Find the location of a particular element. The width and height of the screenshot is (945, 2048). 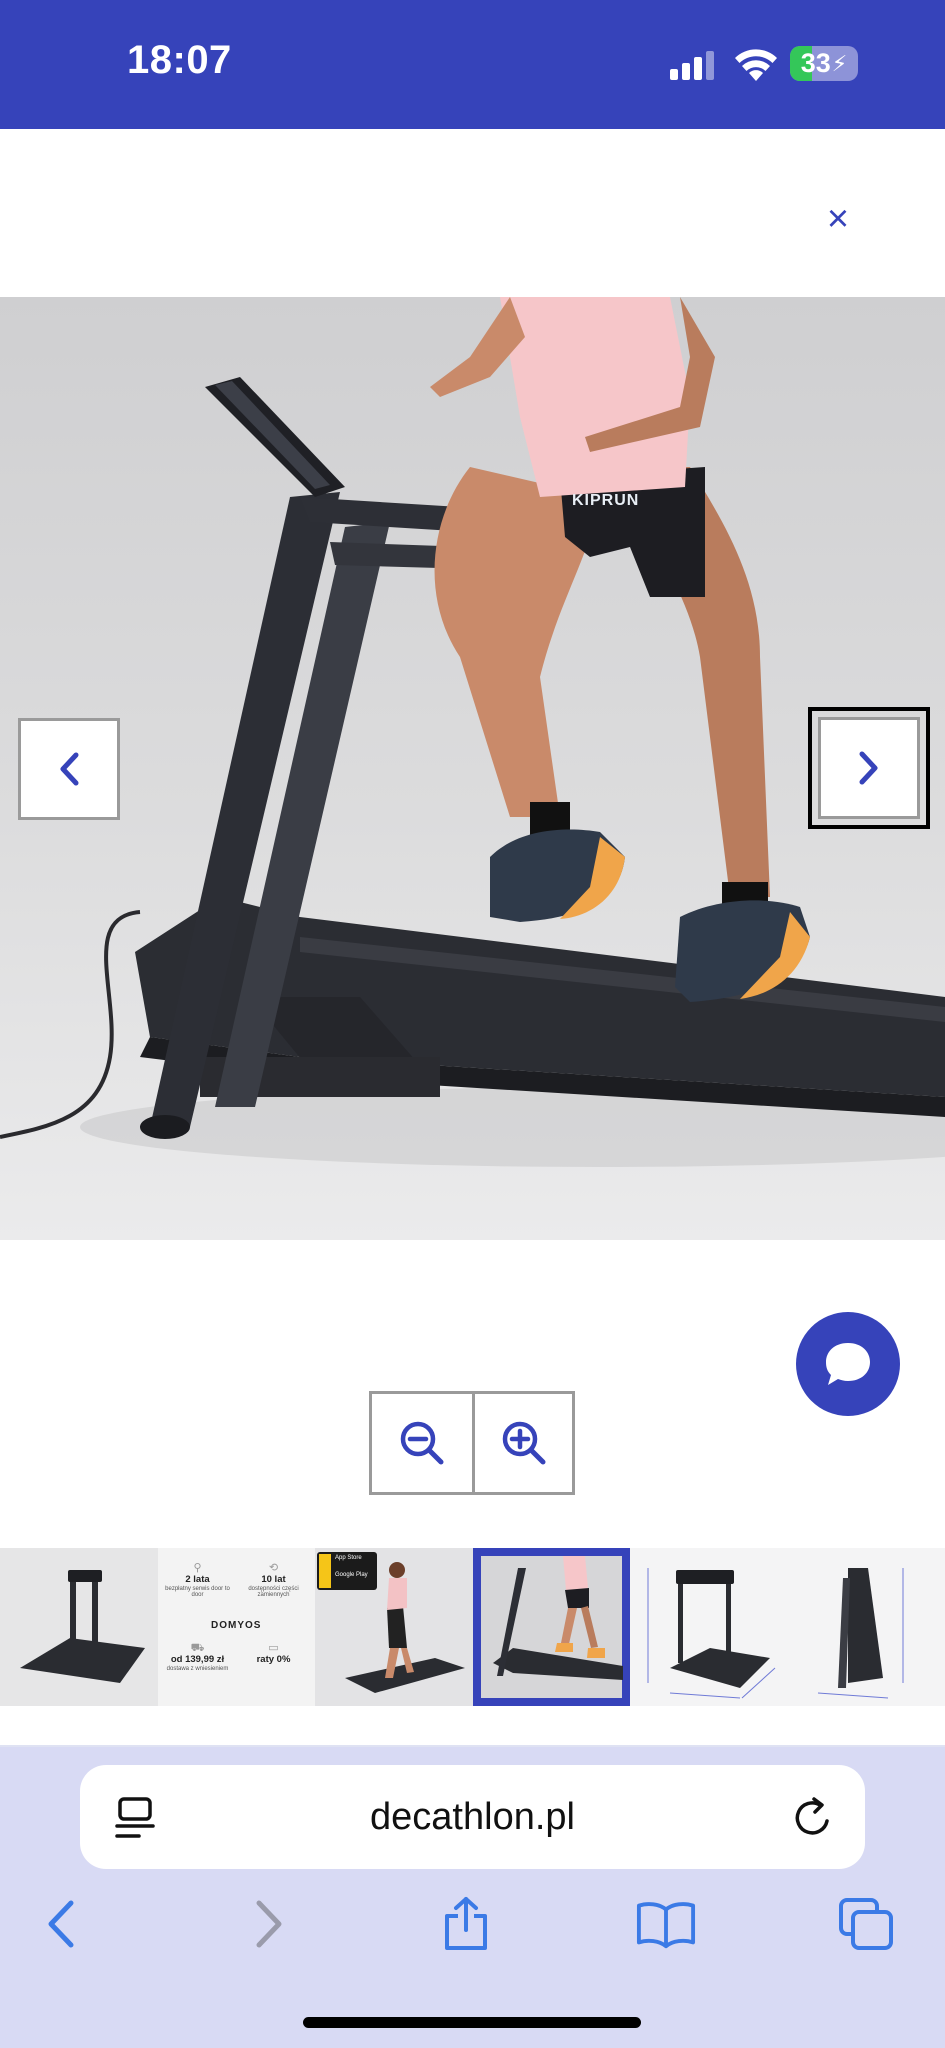

cycle-icon: ⟲ is located at coordinates (273, 1568).